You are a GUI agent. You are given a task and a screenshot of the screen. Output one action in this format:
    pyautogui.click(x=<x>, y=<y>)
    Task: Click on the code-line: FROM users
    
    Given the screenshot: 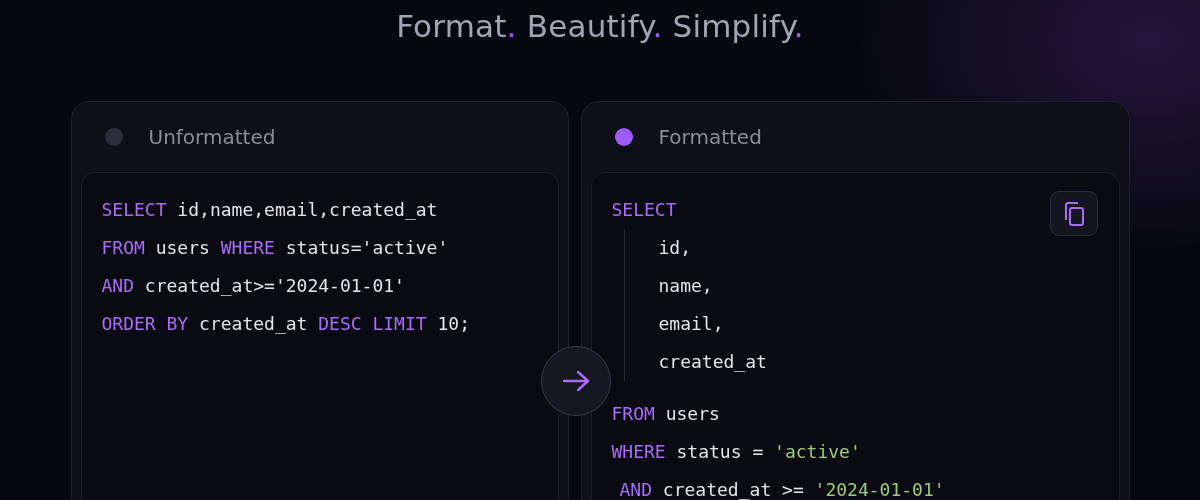 What is the action you would take?
    pyautogui.click(x=665, y=414)
    